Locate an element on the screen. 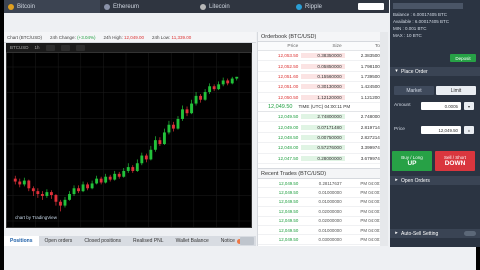 The width and height of the screenshot is (480, 270). tab-ethereum: Ethereum is located at coordinates (148, 6).